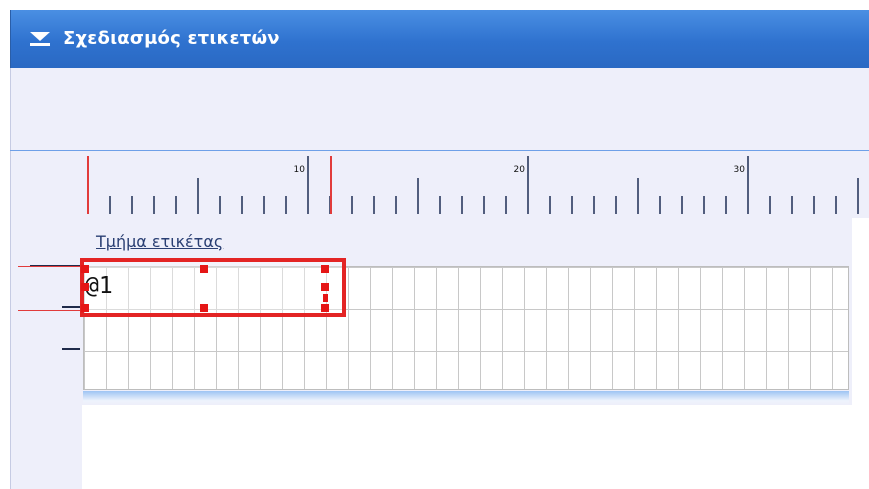 This screenshot has width=869, height=489. What do you see at coordinates (300, 170) in the screenshot?
I see `ruler-label: 10` at bounding box center [300, 170].